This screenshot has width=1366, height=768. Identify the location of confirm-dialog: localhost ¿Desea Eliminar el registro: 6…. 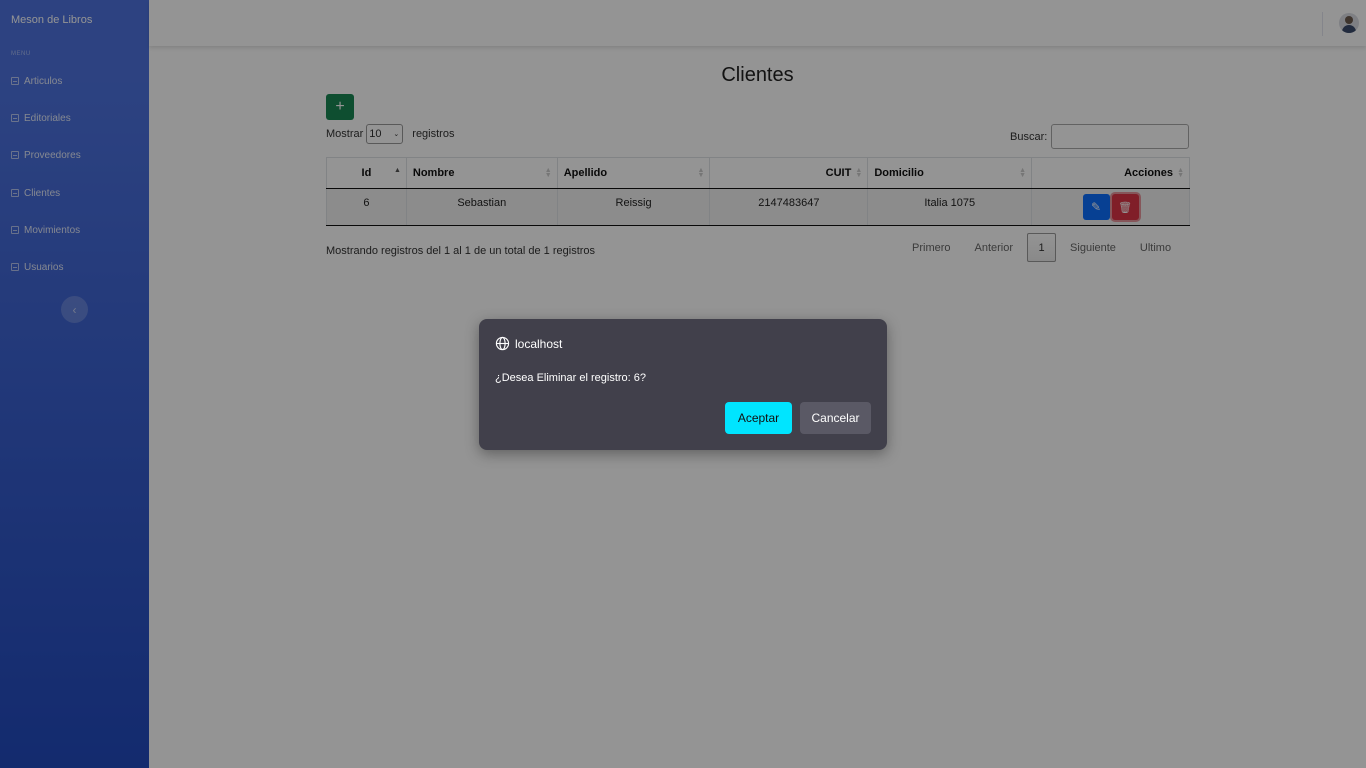
(683, 384).